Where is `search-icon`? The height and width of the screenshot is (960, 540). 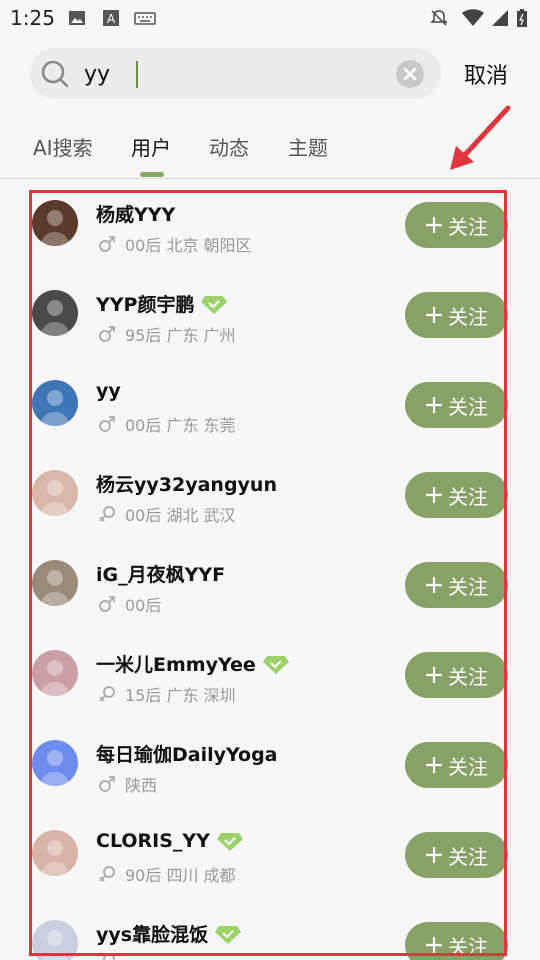
search-icon is located at coordinates (55, 74).